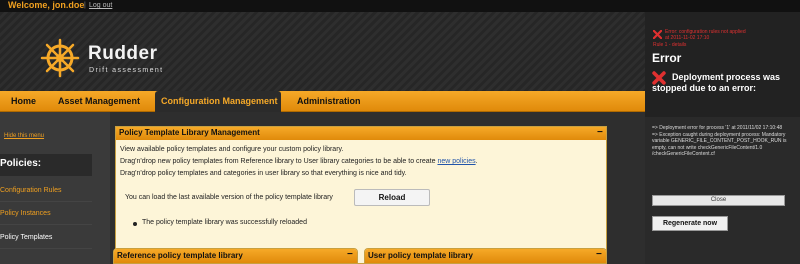 This screenshot has width=800, height=264. I want to click on reference-library-header: Reference policy template library −, so click(235, 256).